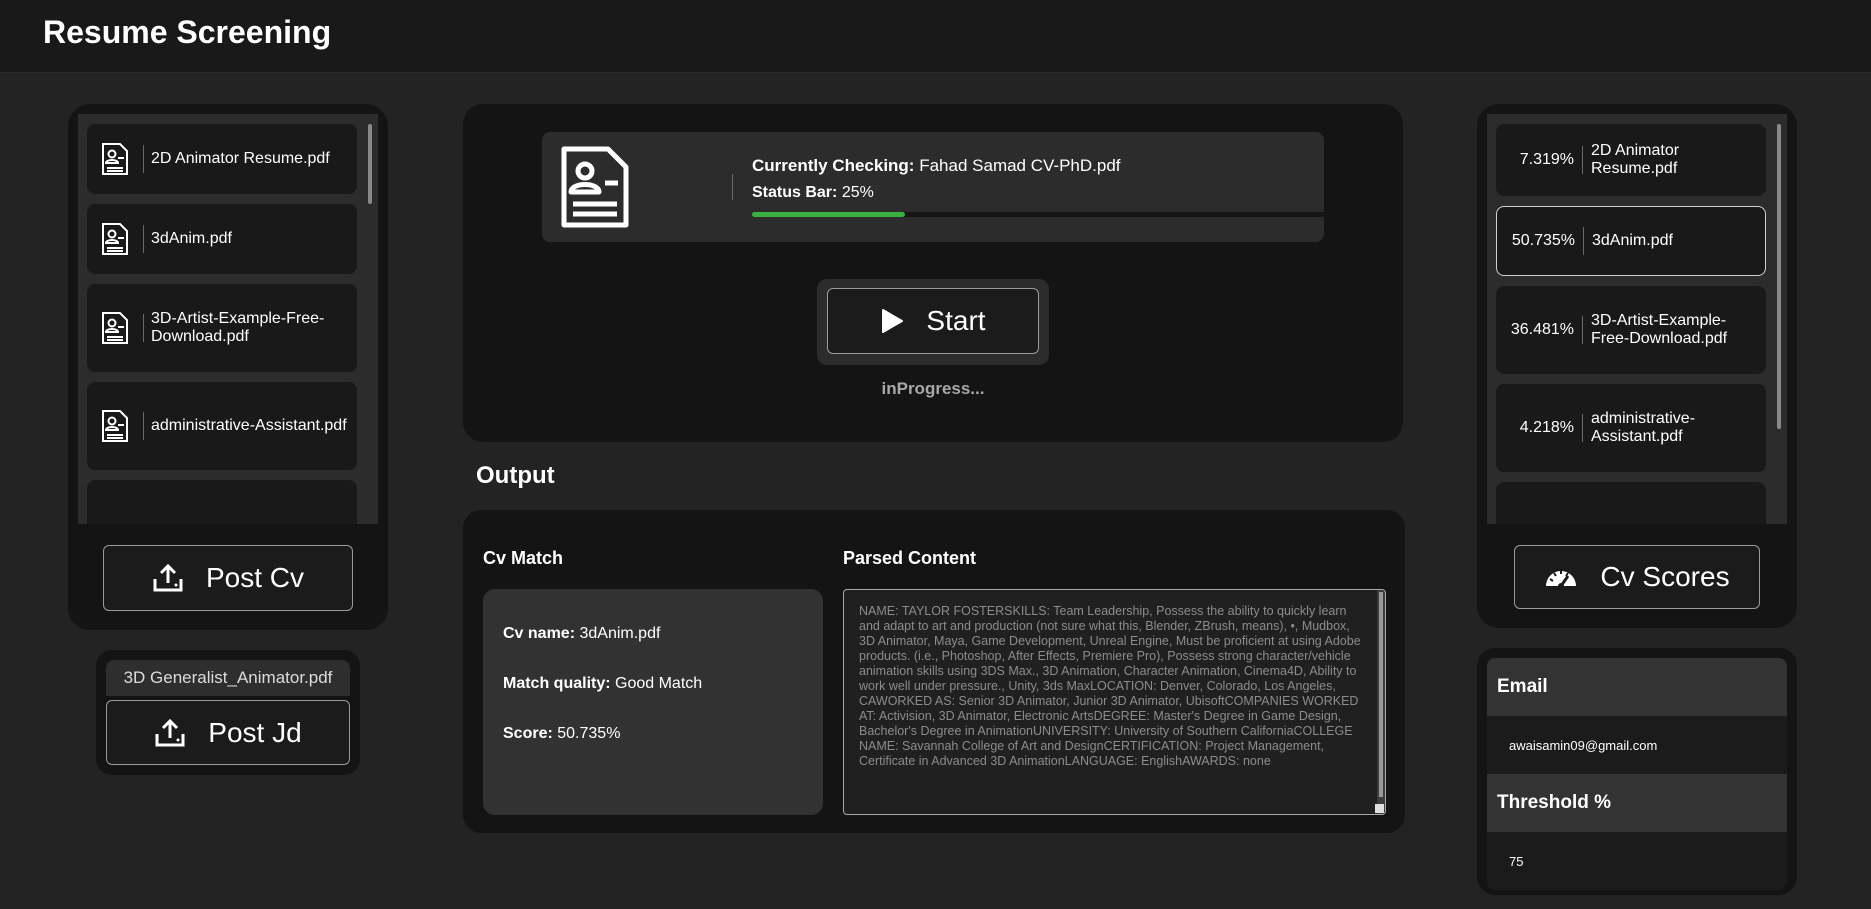 This screenshot has height=909, width=1871. I want to click on score-item-partial, so click(1631, 503).